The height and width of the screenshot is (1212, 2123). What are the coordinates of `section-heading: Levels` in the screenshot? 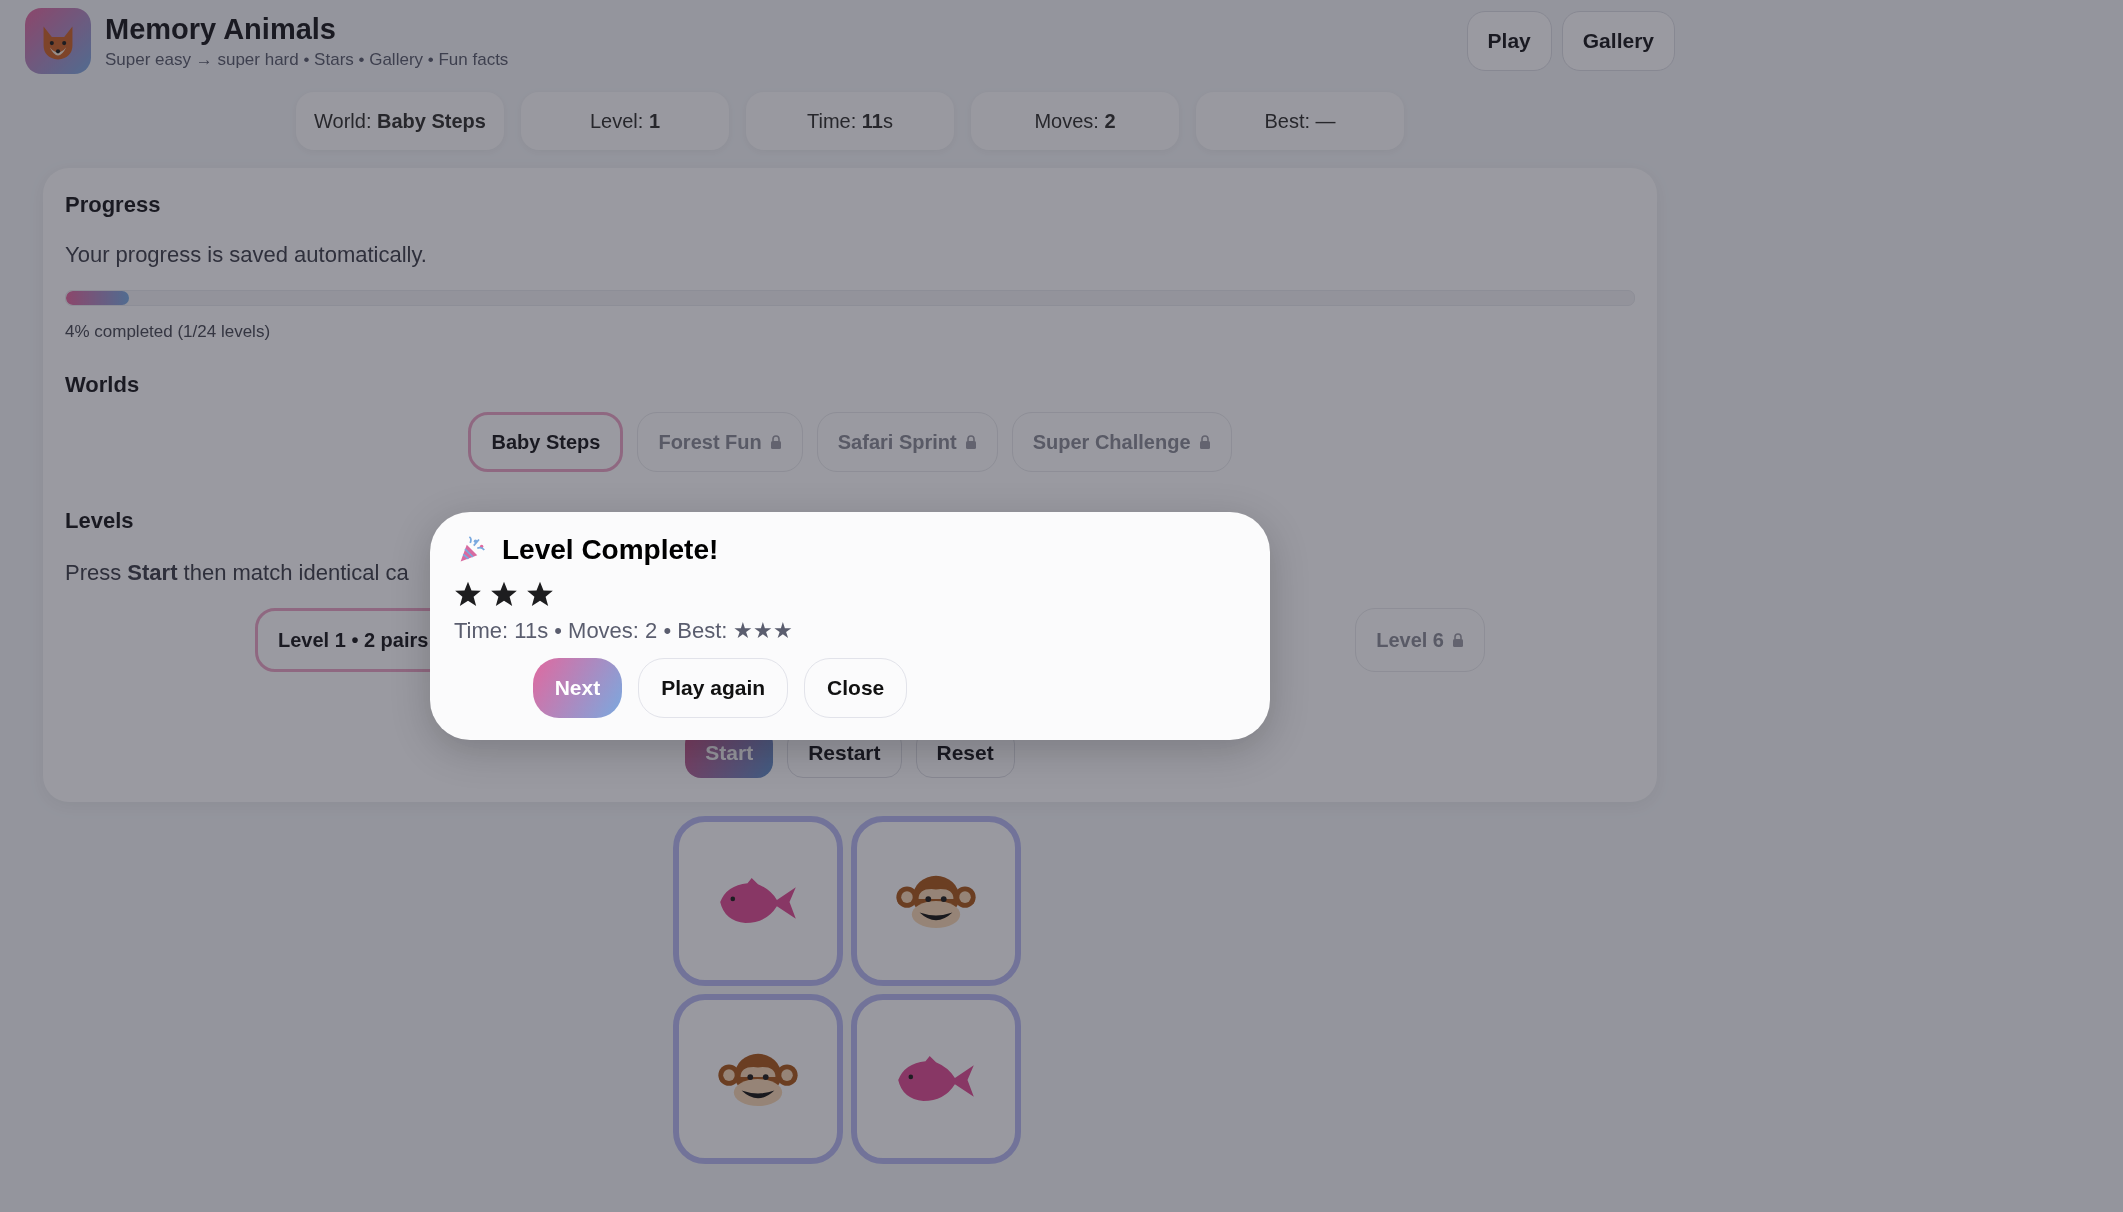 It's located at (100, 521).